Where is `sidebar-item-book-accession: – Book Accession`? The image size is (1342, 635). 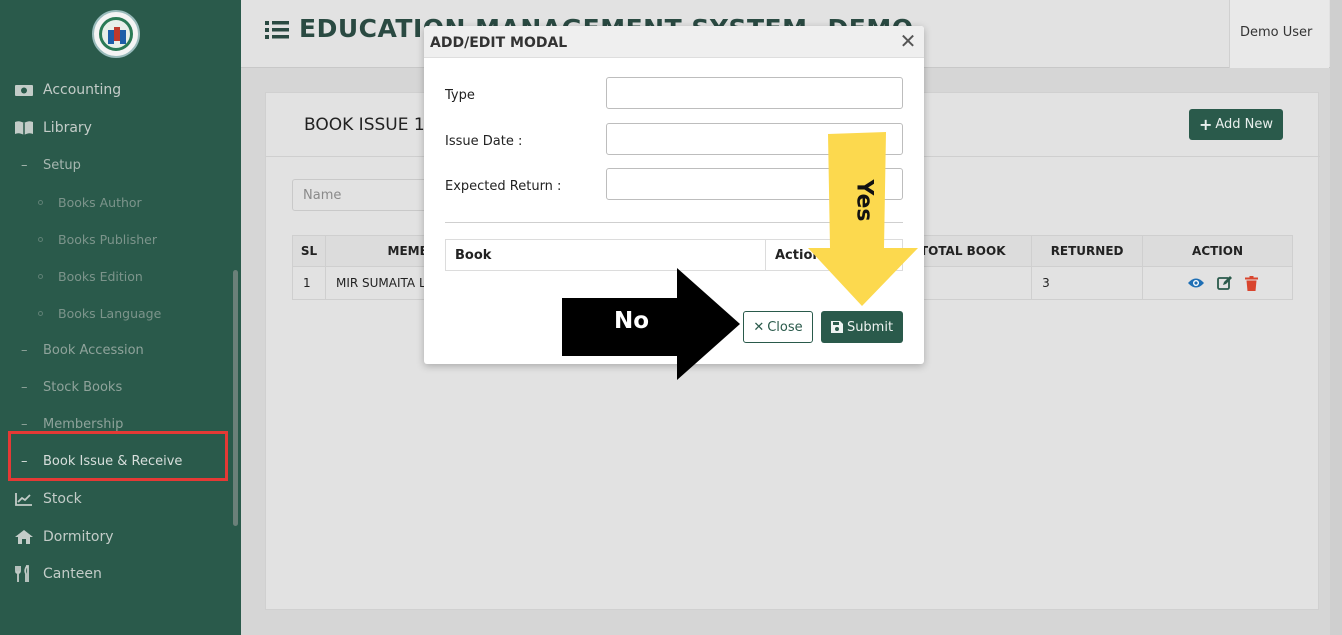
sidebar-item-book-accession: – Book Accession is located at coordinates (120, 350).